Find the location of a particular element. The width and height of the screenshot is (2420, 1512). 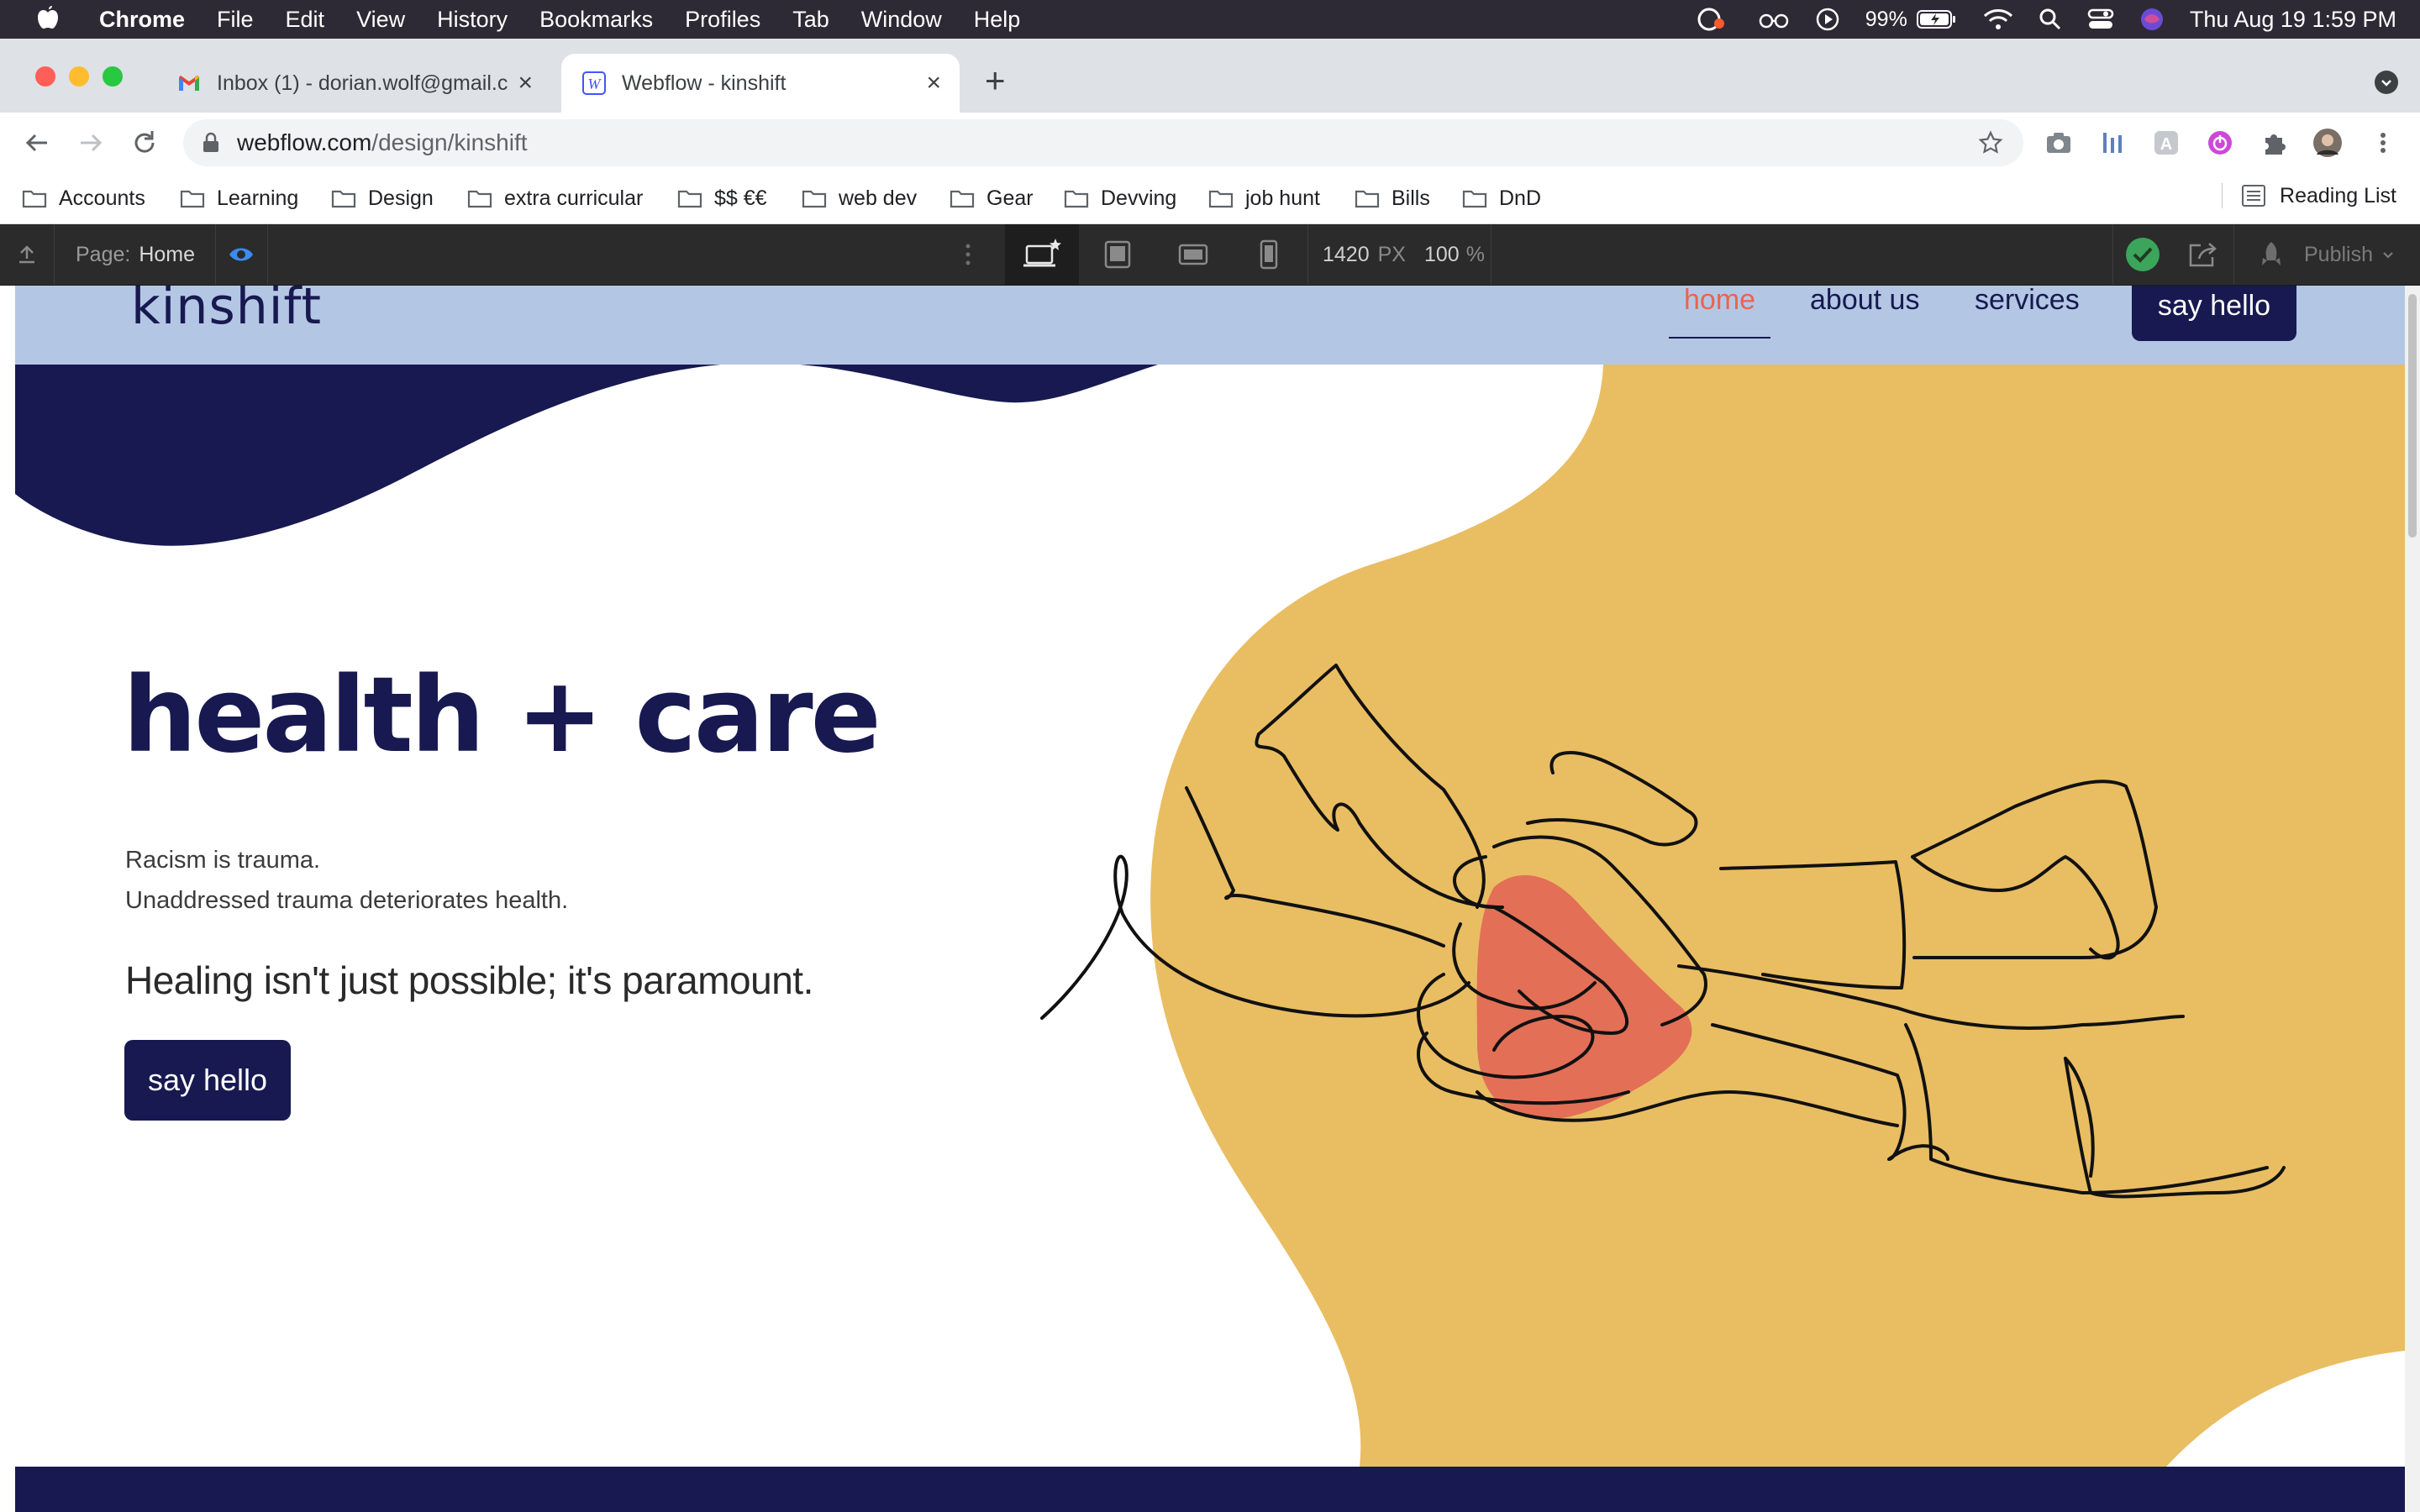

phone-landscape-icon is located at coordinates (1193, 254).